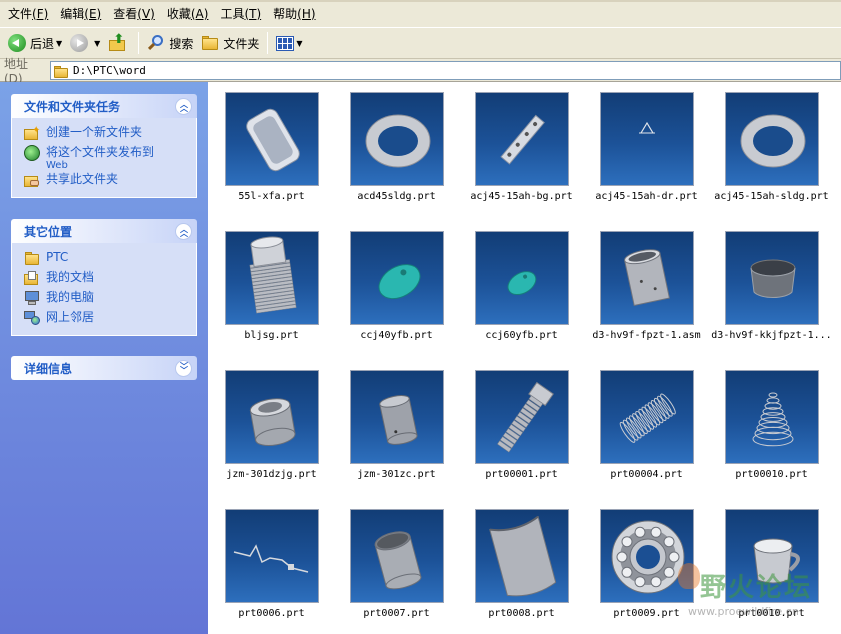 Image resolution: width=841 pixels, height=634 pixels. I want to click on file-item: acj45-15ah-dr.prt, so click(646, 147).